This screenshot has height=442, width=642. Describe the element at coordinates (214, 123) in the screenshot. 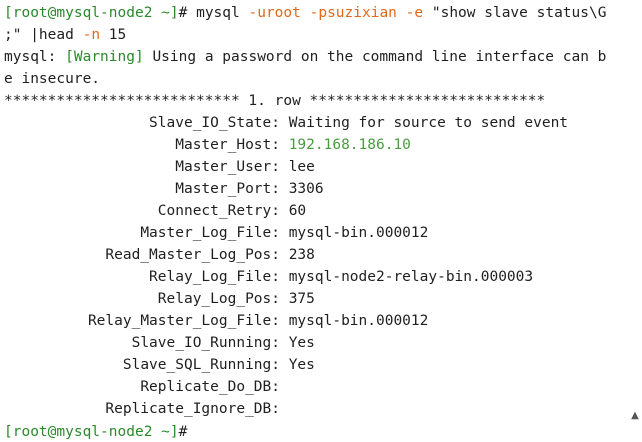

I see `status-key: Slave_IO_State:` at that location.